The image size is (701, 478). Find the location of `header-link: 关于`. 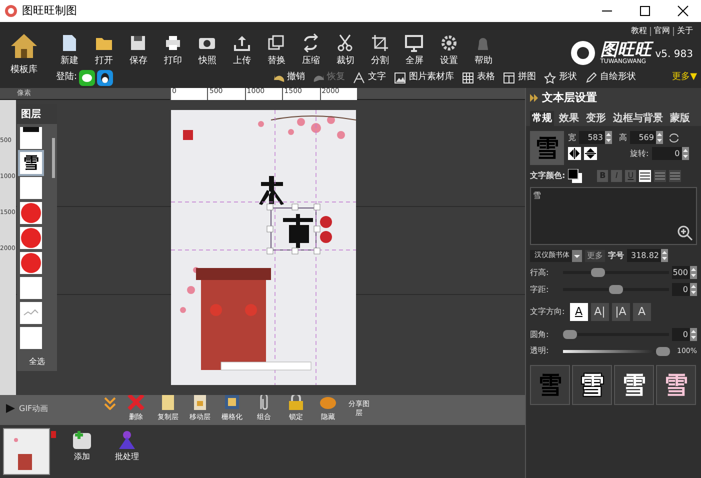

header-link: 关于 is located at coordinates (685, 31).